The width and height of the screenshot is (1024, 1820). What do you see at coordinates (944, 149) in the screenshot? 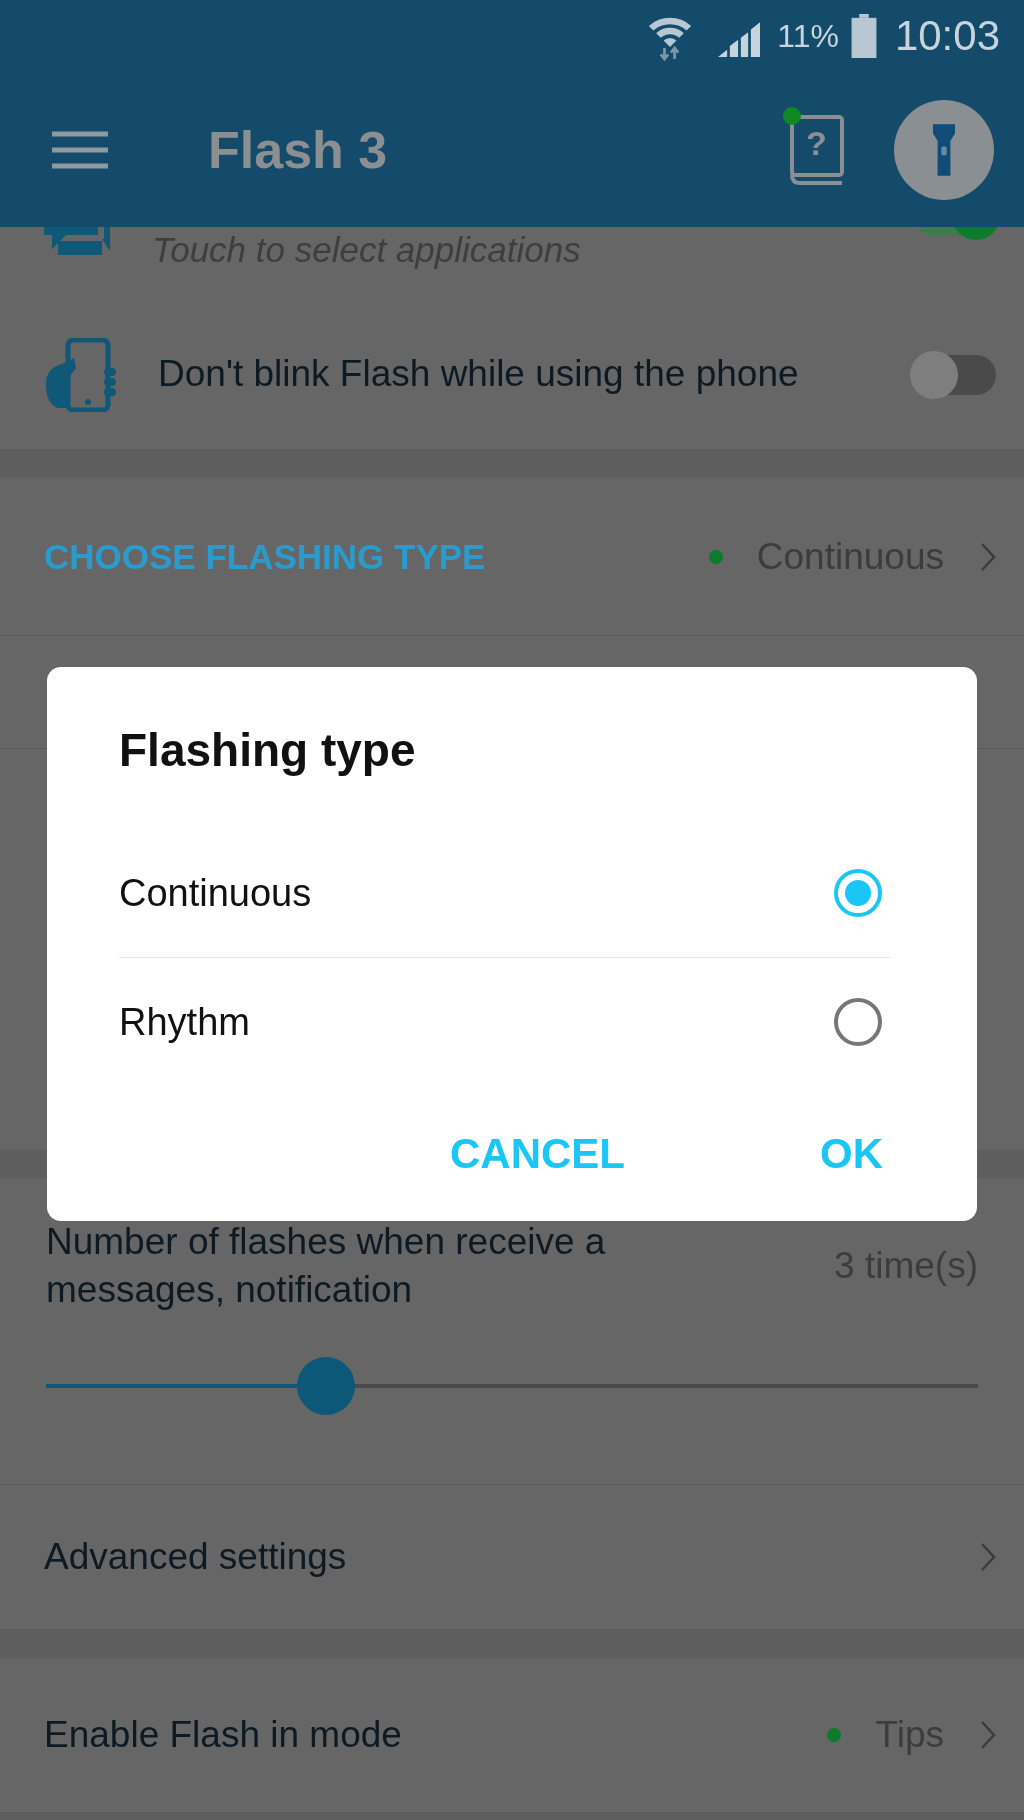
I see `flashlight-icon` at bounding box center [944, 149].